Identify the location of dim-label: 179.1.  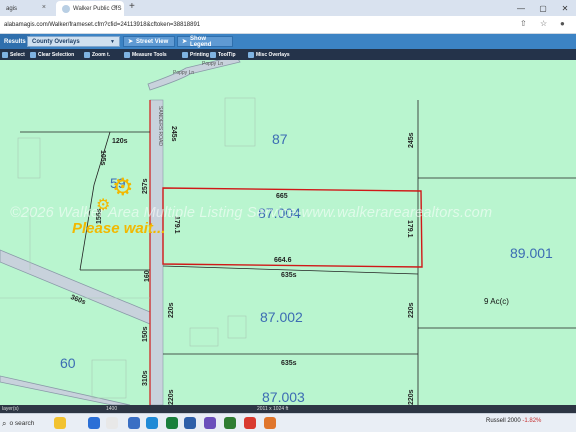
(409, 229).